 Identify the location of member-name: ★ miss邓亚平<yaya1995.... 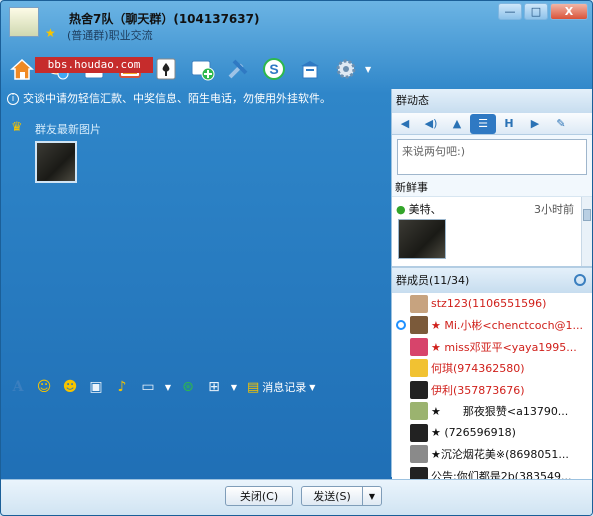
(504, 347).